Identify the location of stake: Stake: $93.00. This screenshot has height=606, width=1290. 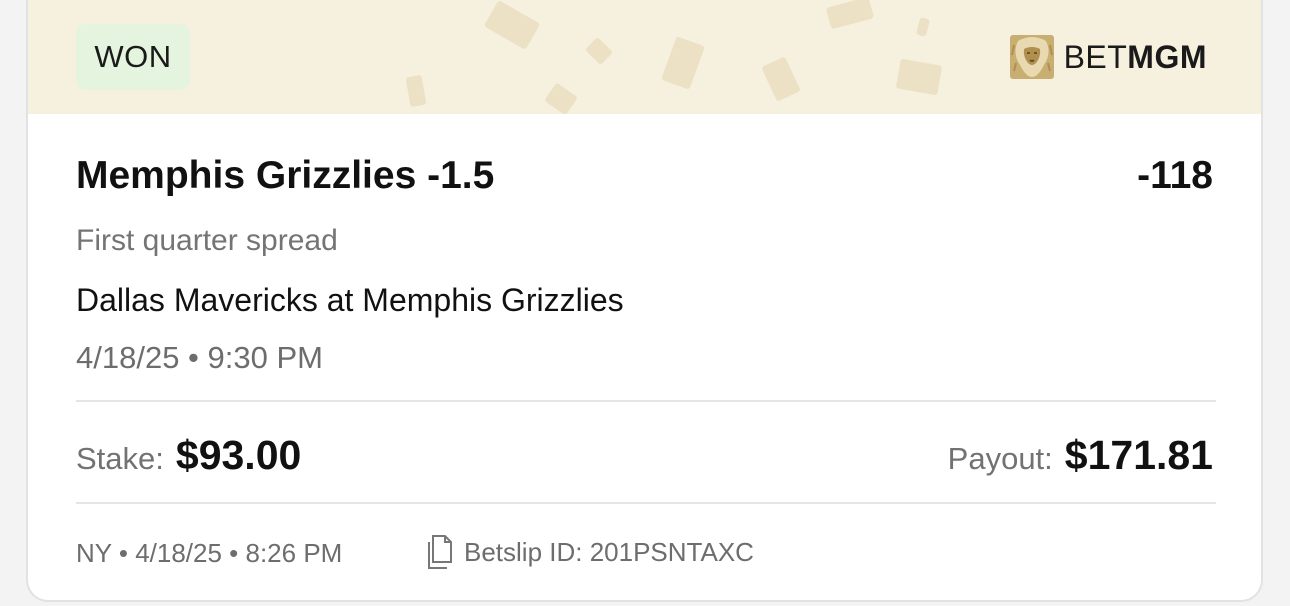
(188, 455).